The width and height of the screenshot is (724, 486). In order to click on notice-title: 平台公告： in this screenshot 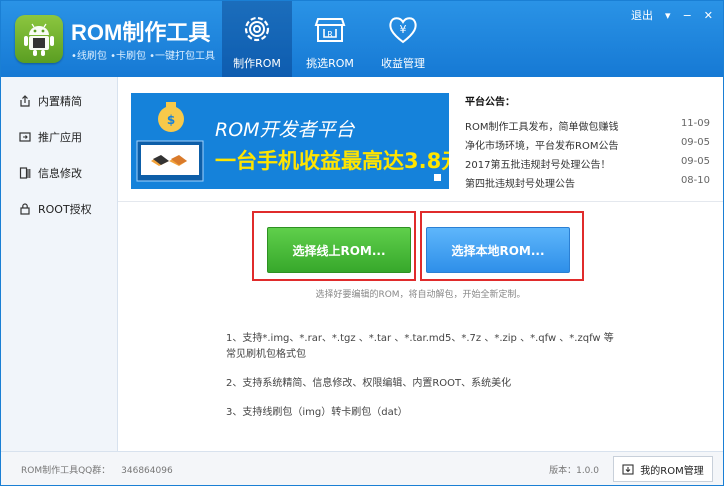, I will do `click(490, 102)`.